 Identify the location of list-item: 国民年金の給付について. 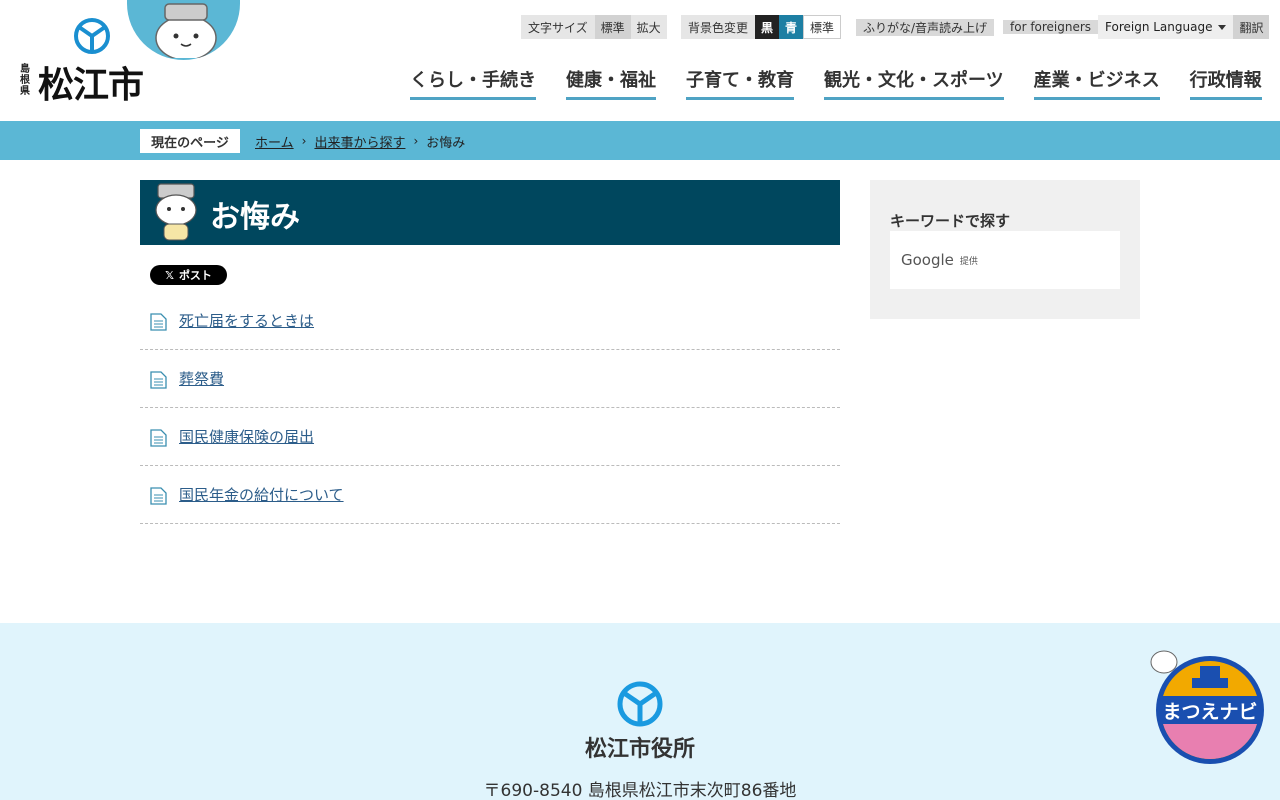
(490, 495).